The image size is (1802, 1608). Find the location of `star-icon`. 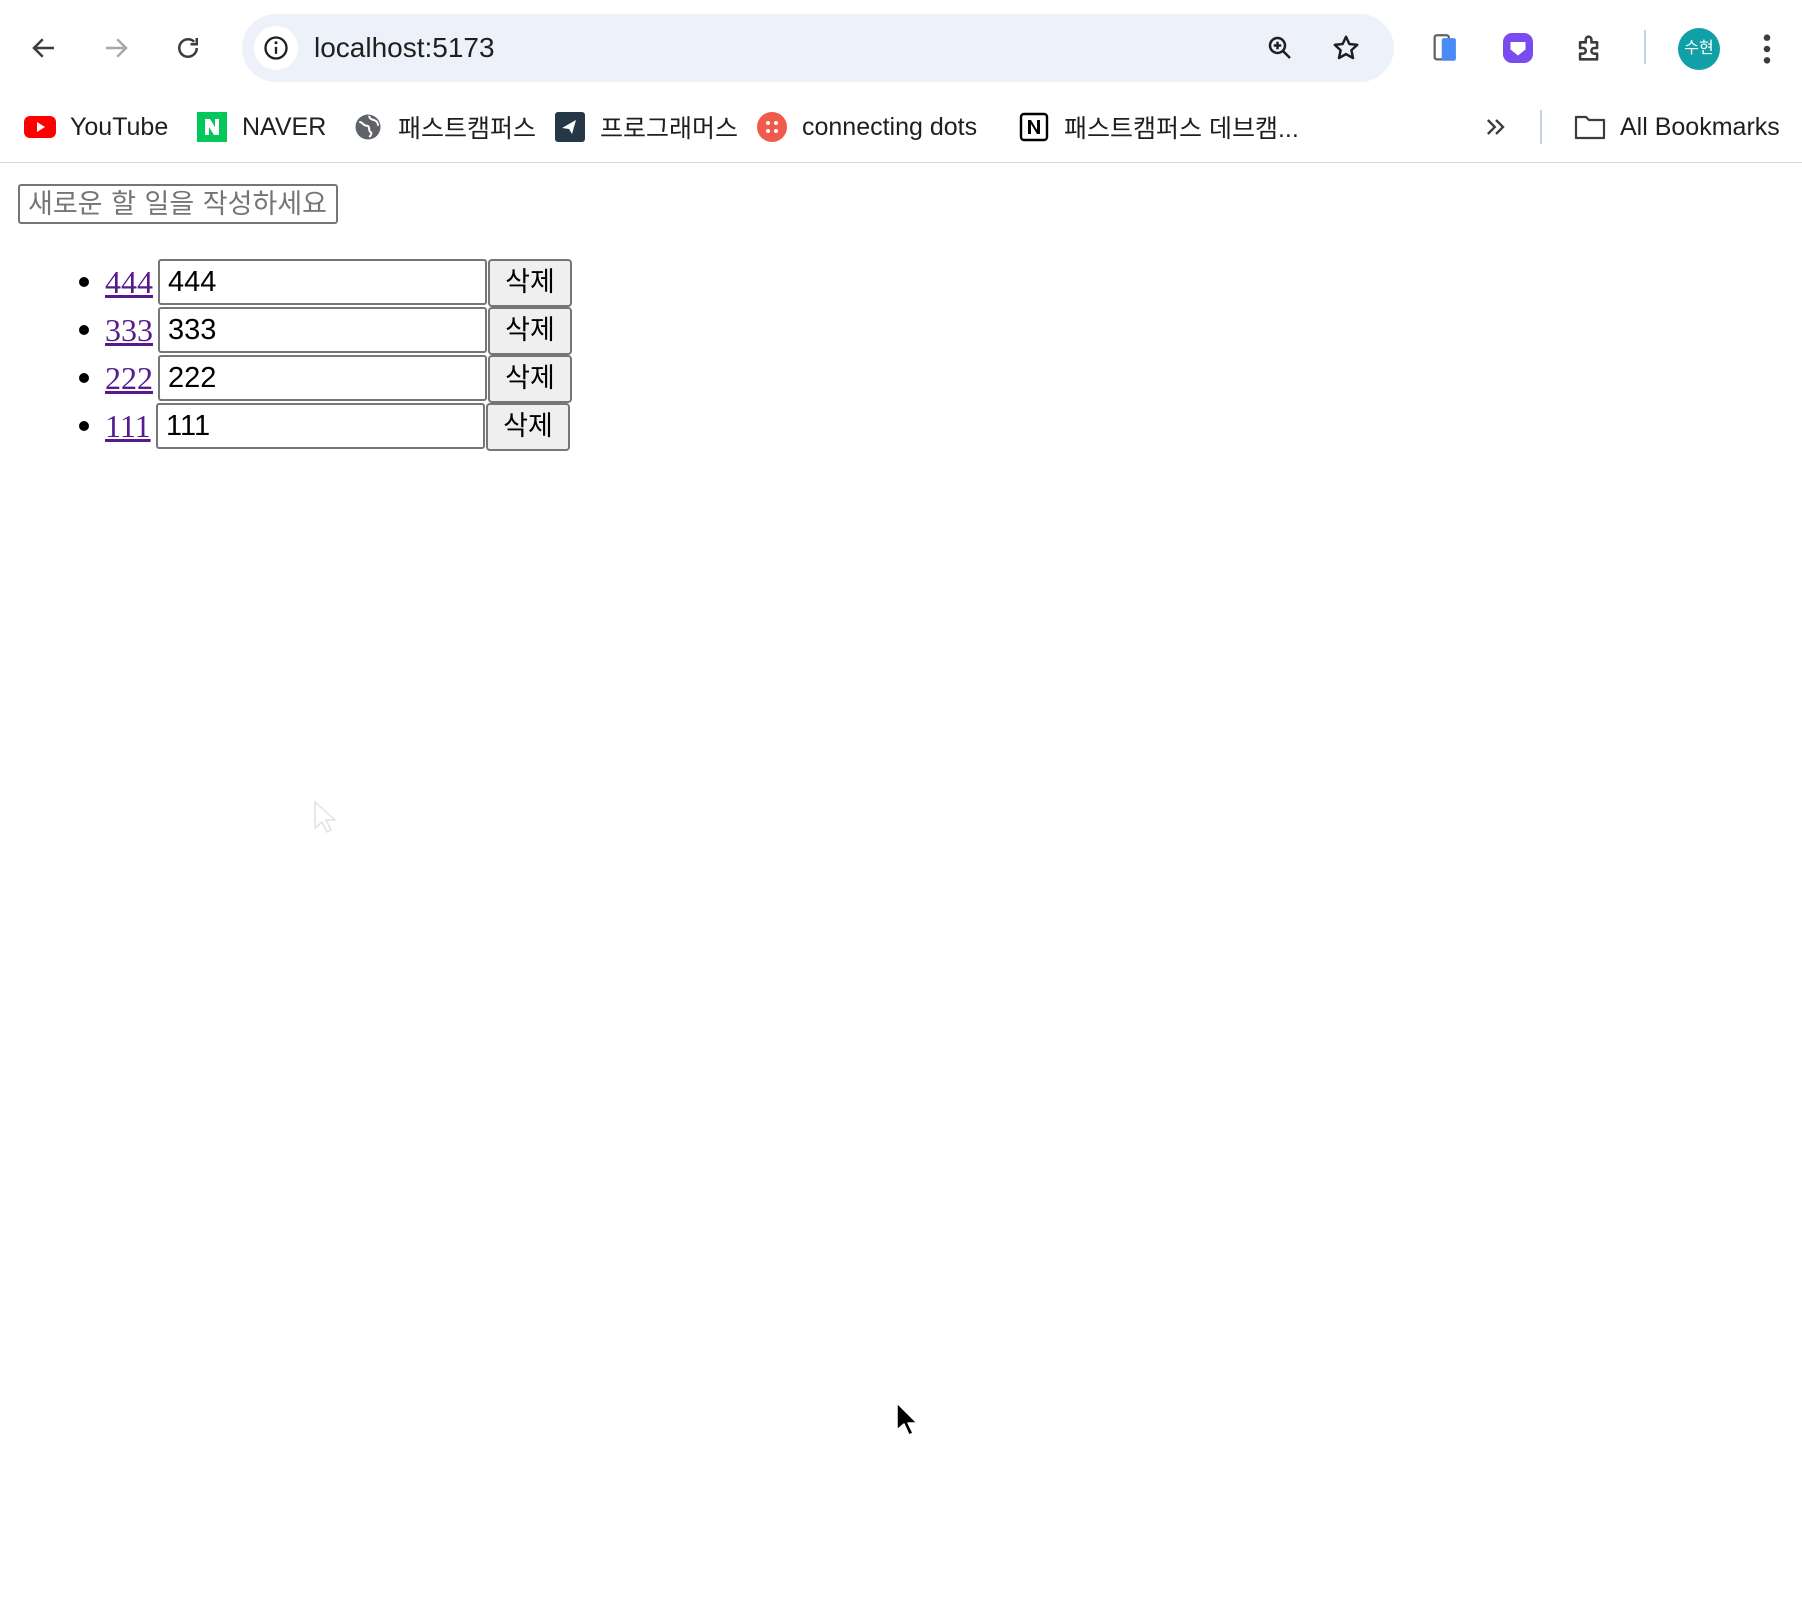

star-icon is located at coordinates (1346, 47).